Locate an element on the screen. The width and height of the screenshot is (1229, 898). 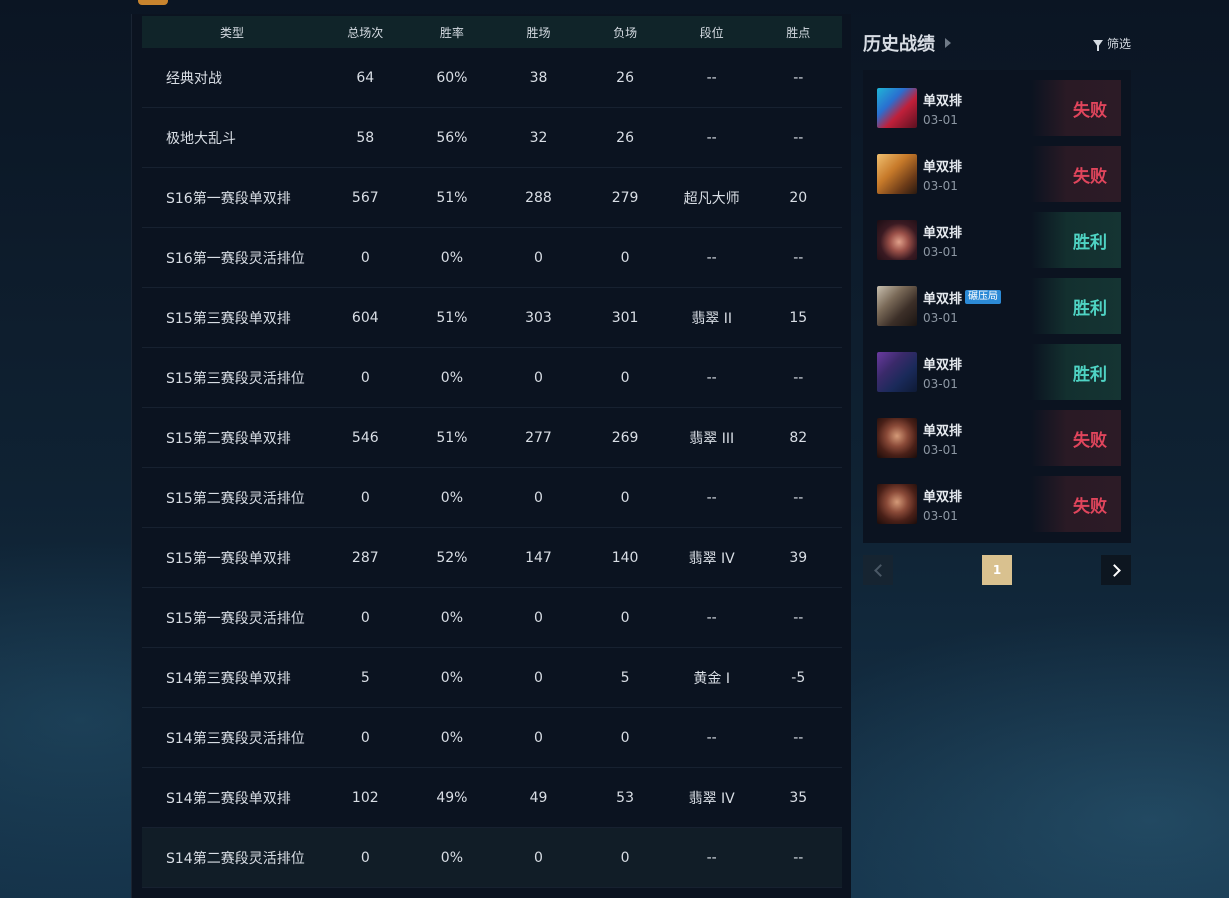
page-number-current: 1 is located at coordinates (997, 570).